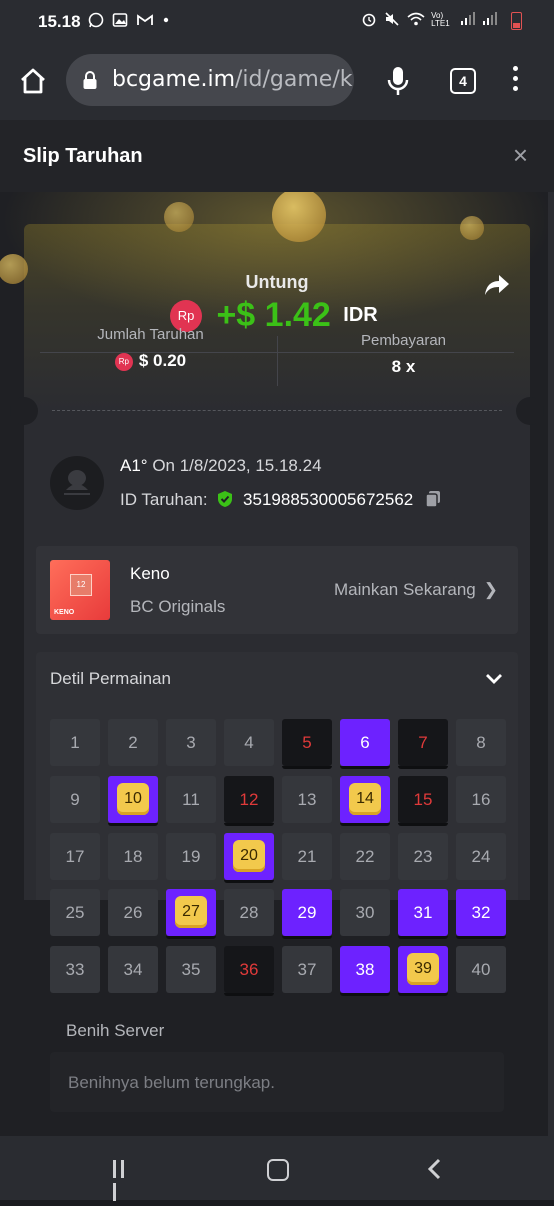 Image resolution: width=554 pixels, height=1206 pixels. What do you see at coordinates (307, 799) in the screenshot?
I see `keno-cell-13: 13` at bounding box center [307, 799].